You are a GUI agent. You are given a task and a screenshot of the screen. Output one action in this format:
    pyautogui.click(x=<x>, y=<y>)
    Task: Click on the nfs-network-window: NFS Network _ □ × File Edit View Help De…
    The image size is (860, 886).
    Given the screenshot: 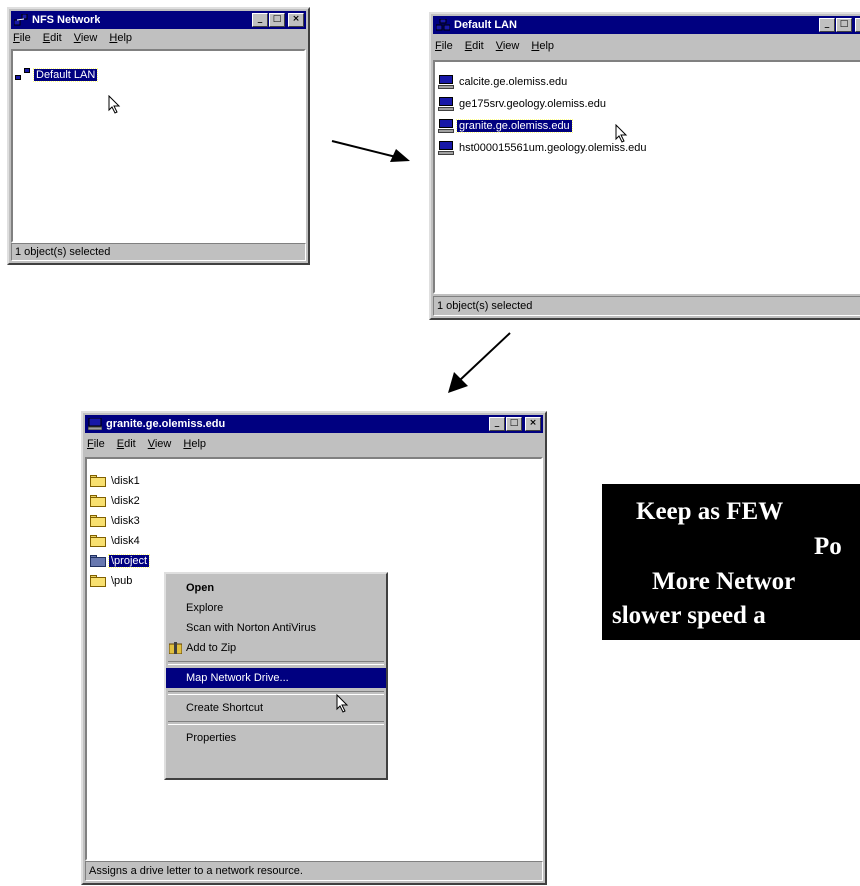 What is the action you would take?
    pyautogui.click(x=158, y=136)
    